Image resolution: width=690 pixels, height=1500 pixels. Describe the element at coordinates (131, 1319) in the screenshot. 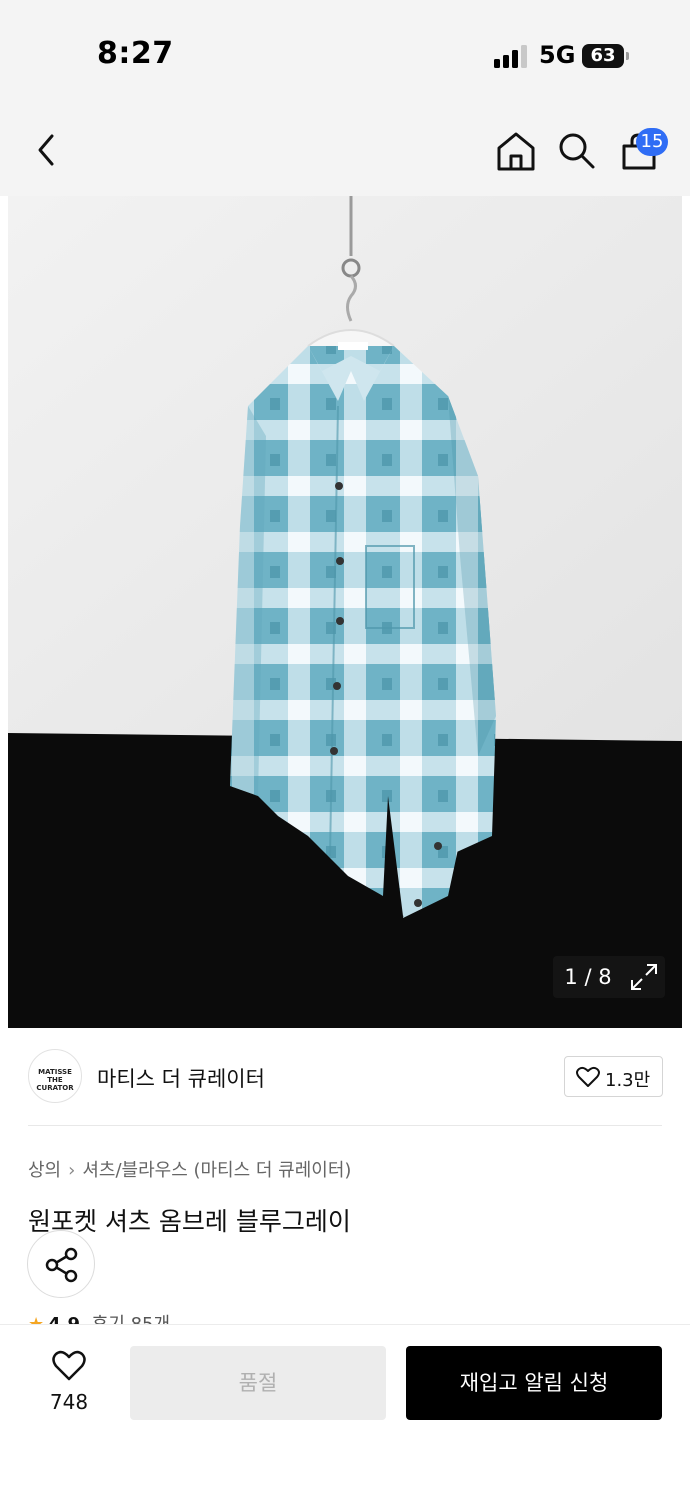

I see `review-count: 후기 85개` at that location.